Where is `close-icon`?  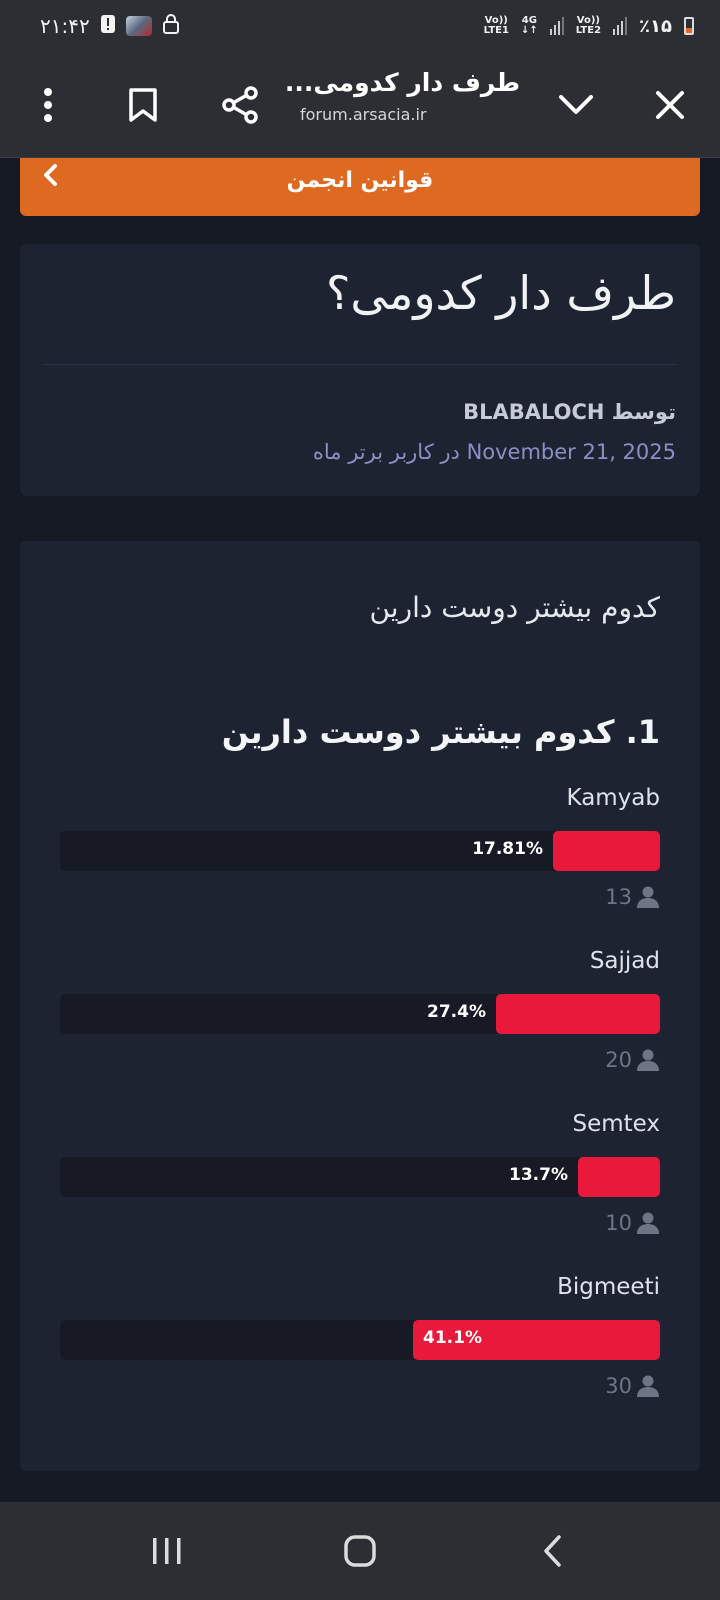 close-icon is located at coordinates (670, 105).